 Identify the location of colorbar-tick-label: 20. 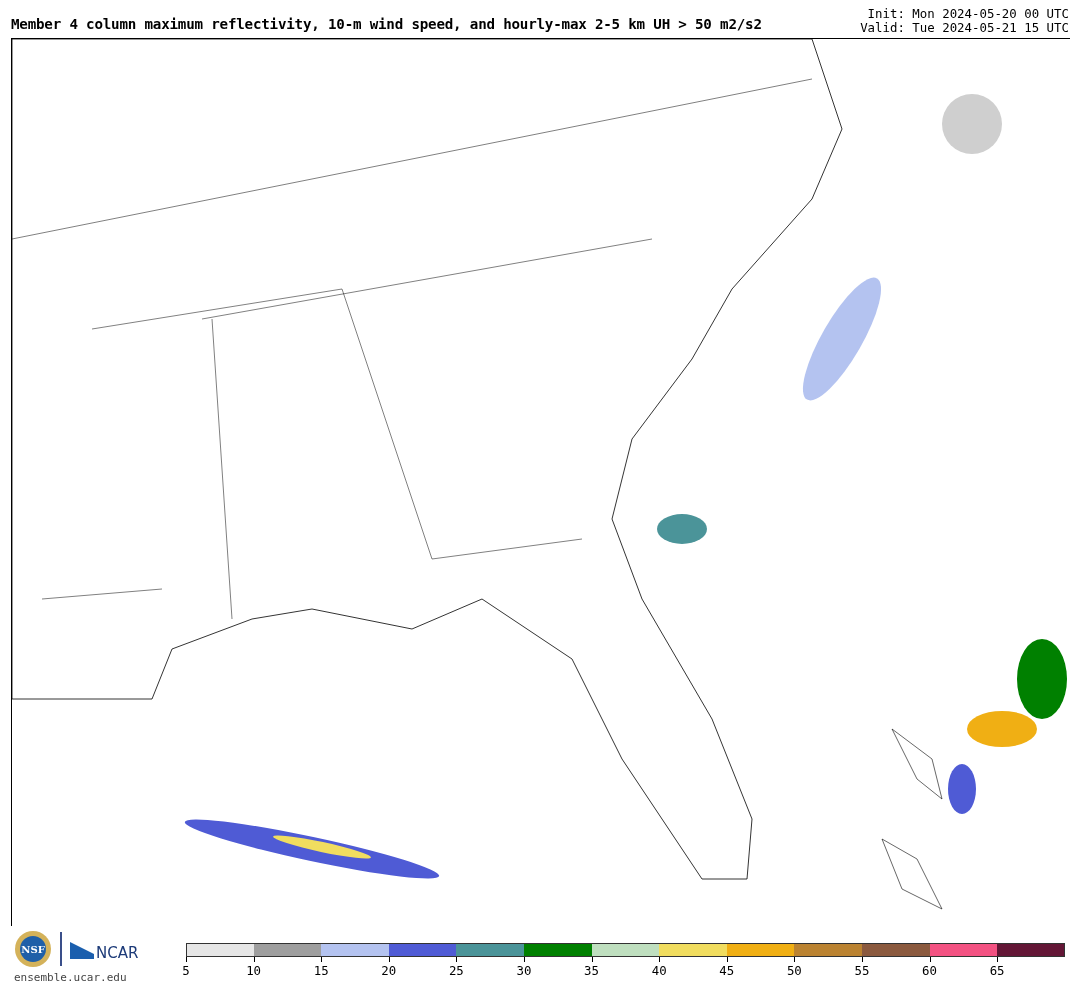
(389, 971).